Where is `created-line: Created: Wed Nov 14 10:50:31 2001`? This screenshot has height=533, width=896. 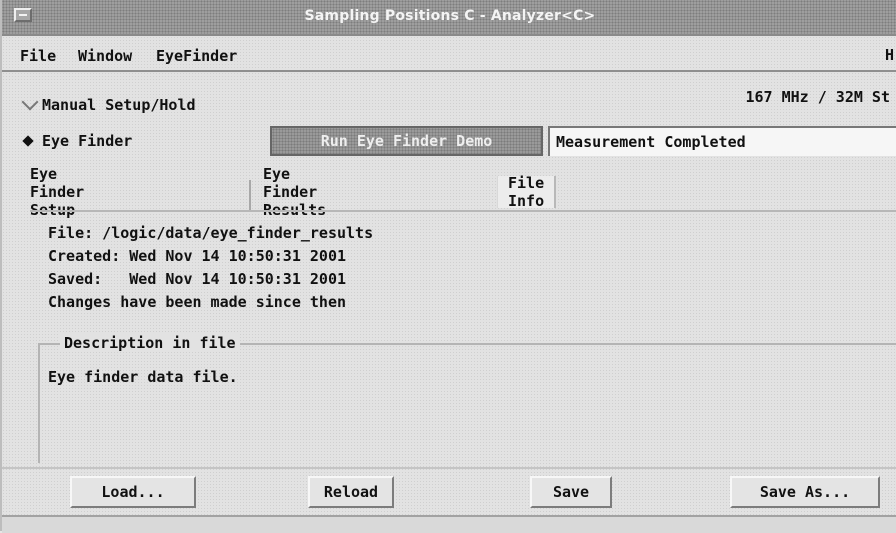 created-line: Created: Wed Nov 14 10:50:31 2001 is located at coordinates (197, 256).